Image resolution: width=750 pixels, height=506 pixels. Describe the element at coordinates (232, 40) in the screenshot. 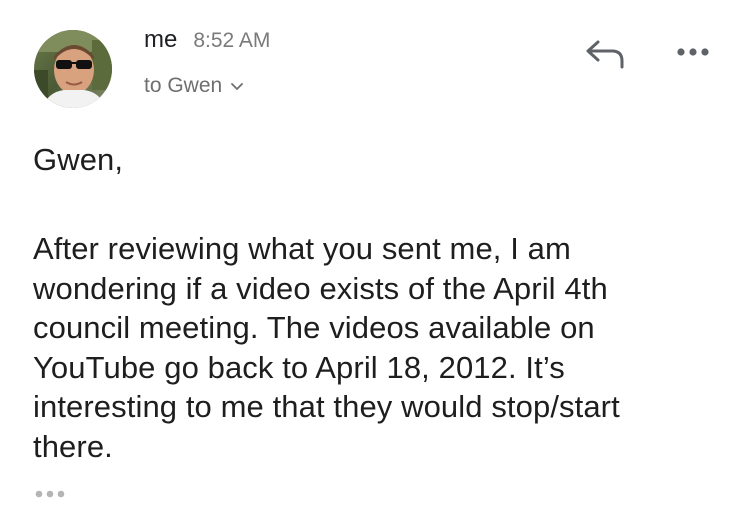

I see `sent-time: 8:52 AM` at that location.